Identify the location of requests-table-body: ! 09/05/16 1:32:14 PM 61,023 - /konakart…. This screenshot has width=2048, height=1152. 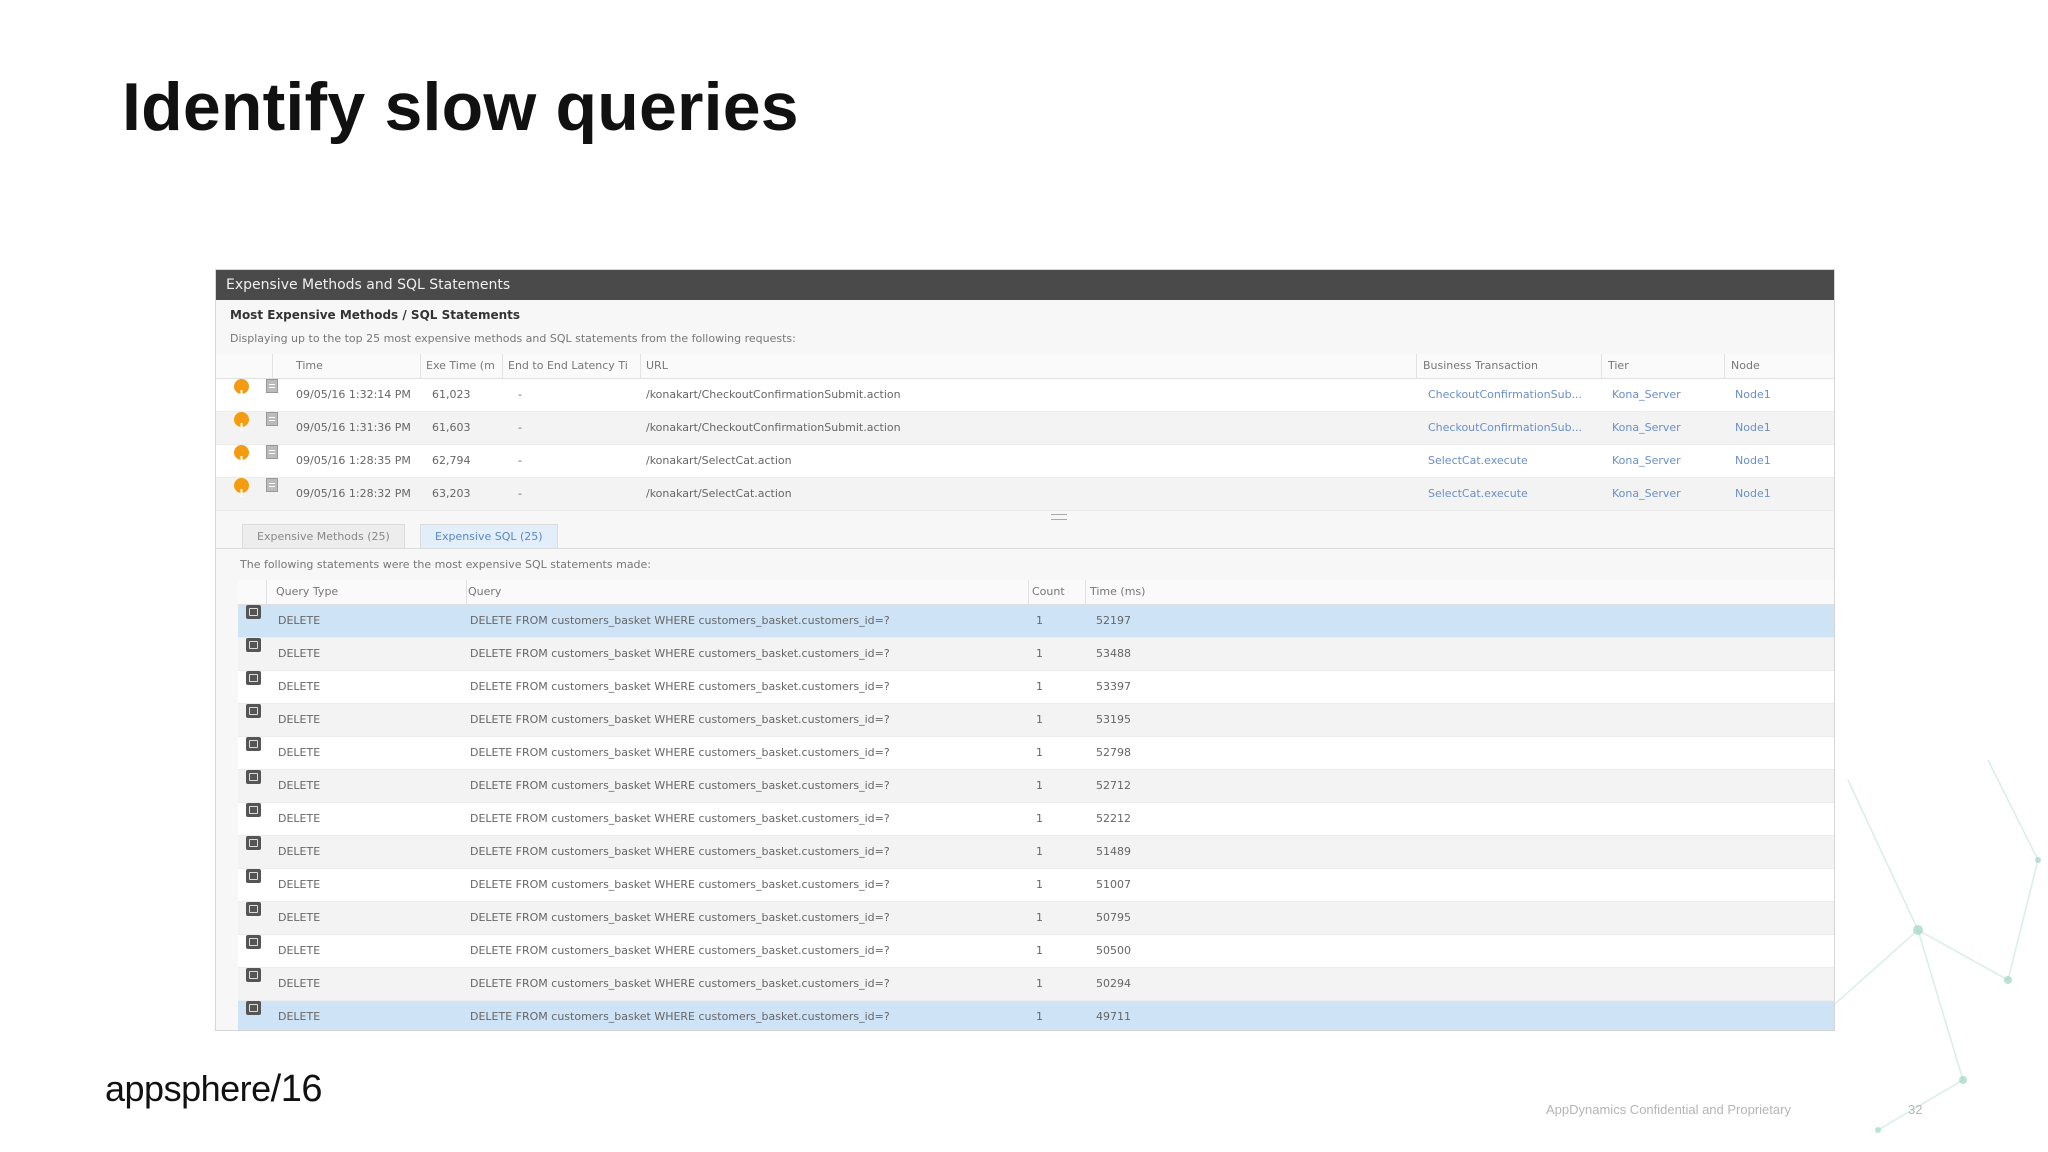
(1025, 445).